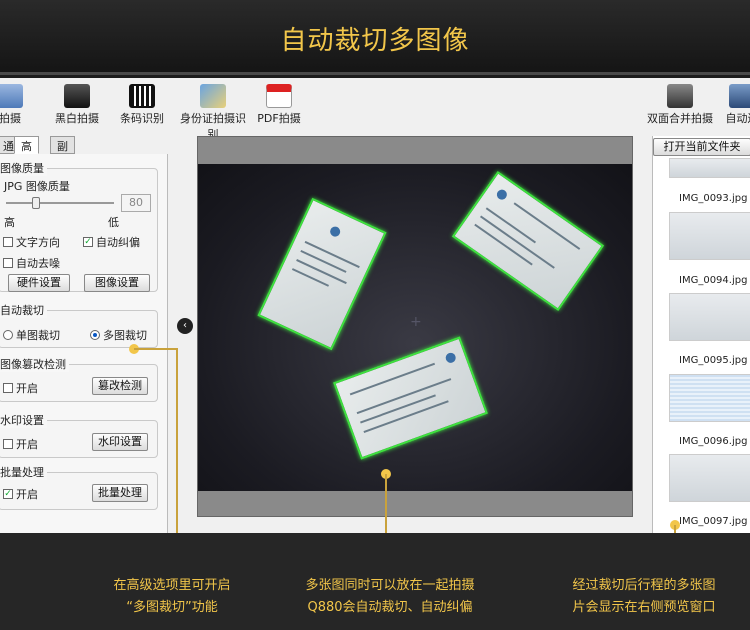 This screenshot has width=750, height=630. I want to click on tamper-group-title: 图像篡改检测, so click(34, 364).